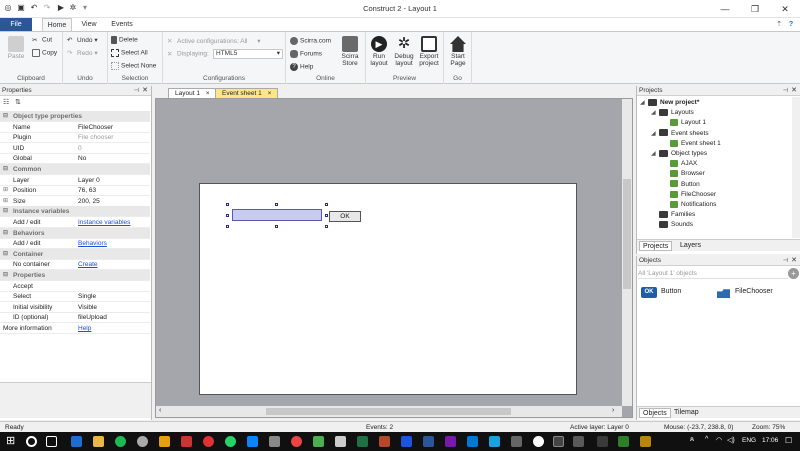 This screenshot has height=451, width=800. Describe the element at coordinates (82, 53) in the screenshot. I see `redo-button: ↷ Redo ▾` at that location.